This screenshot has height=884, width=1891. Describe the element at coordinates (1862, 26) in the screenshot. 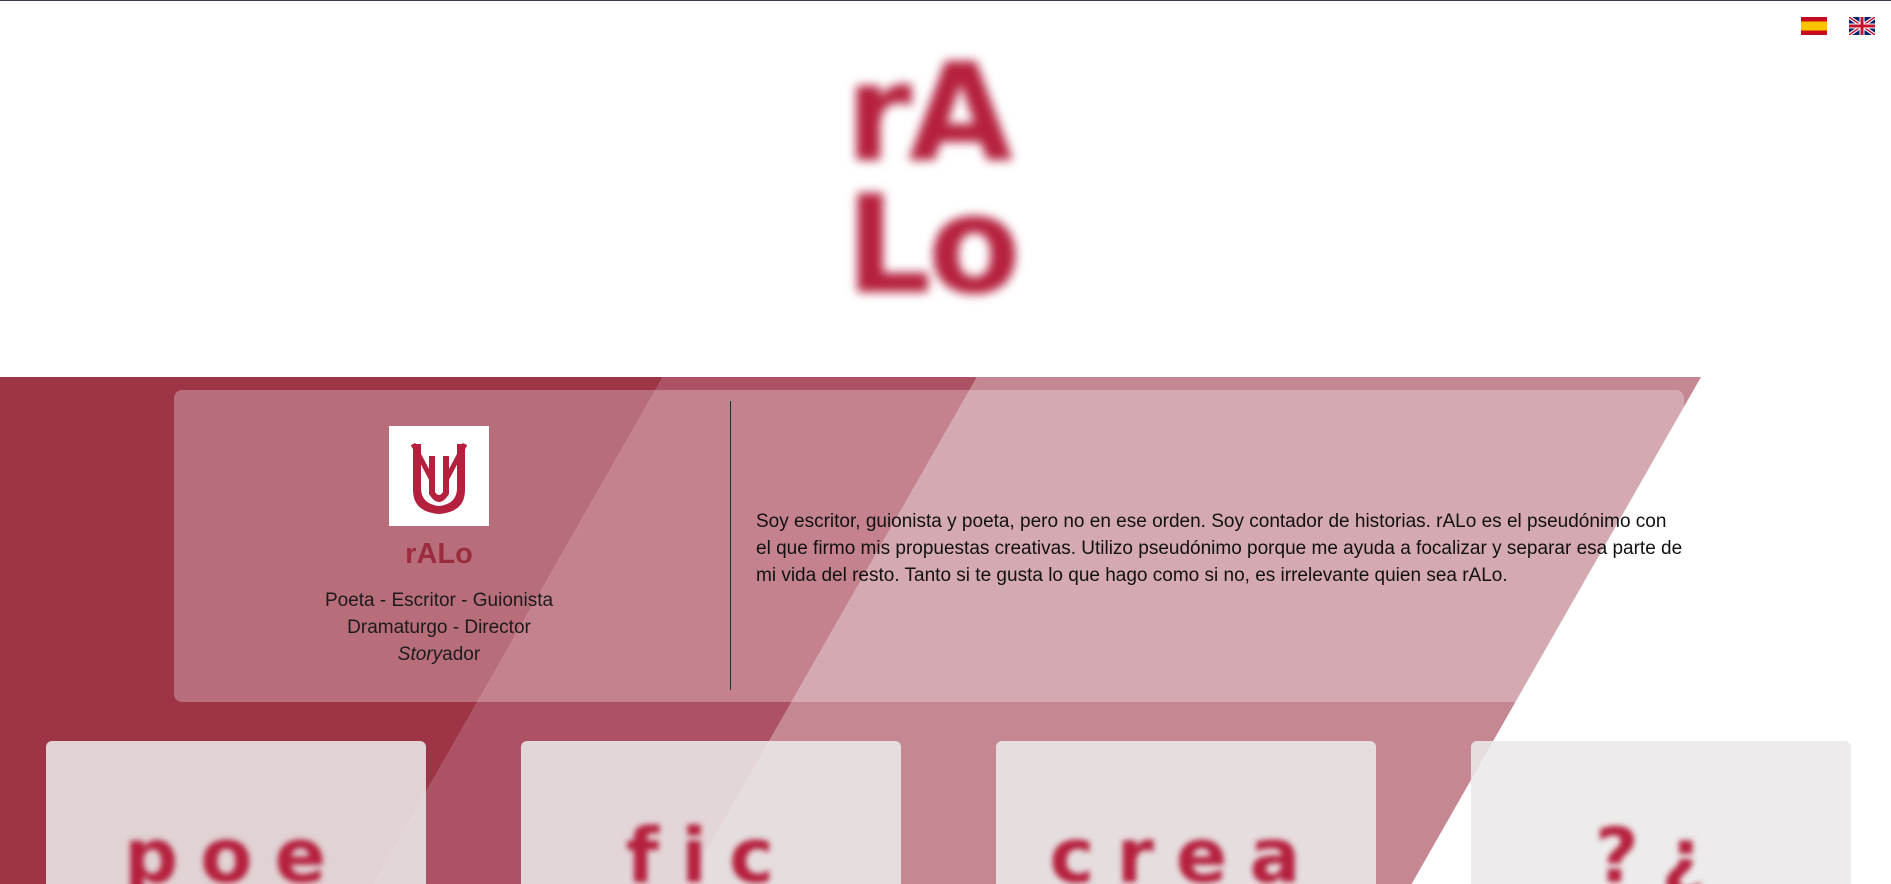

I see `uk-flag-icon` at that location.